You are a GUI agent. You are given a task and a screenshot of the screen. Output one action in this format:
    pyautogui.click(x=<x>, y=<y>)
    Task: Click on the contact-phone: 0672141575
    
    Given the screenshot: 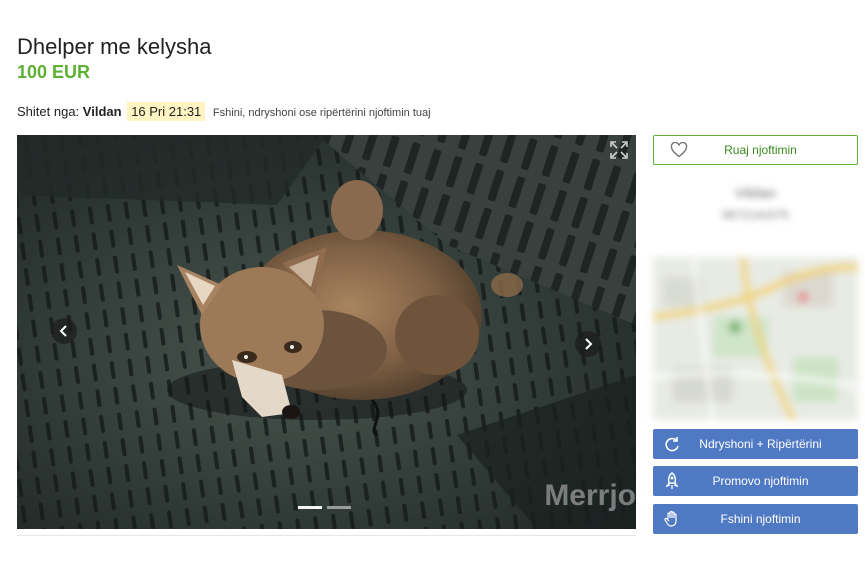 What is the action you would take?
    pyautogui.click(x=755, y=215)
    